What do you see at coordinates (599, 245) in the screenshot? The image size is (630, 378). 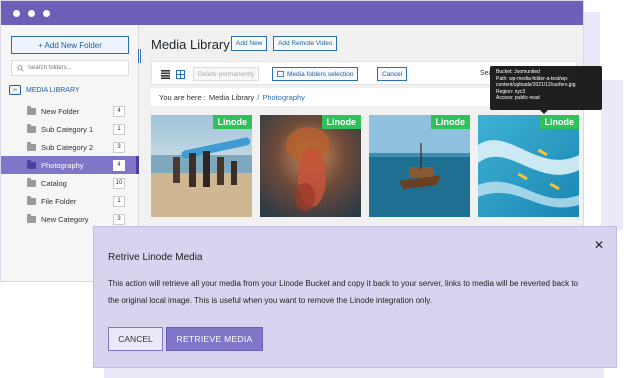 I see `close-icon: ✕` at bounding box center [599, 245].